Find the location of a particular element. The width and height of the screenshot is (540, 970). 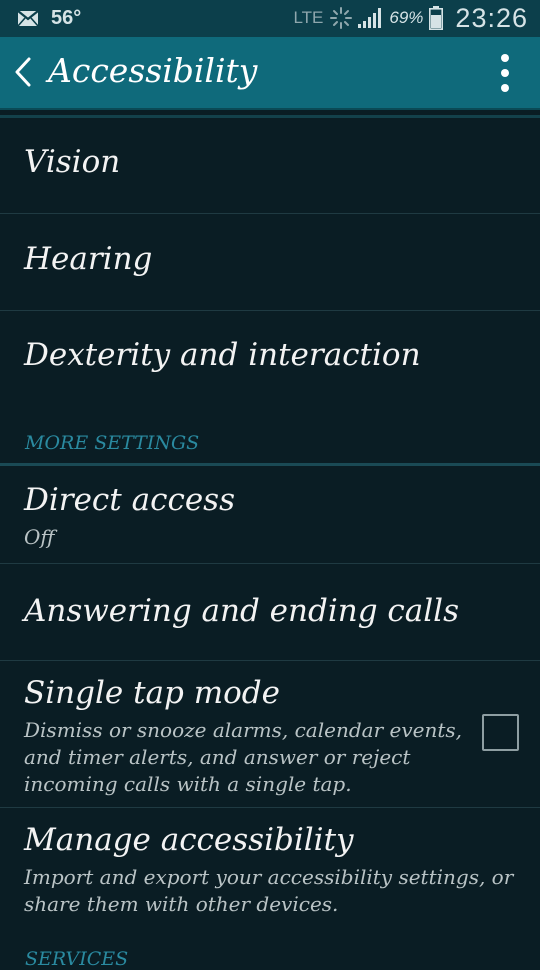

item-title: Hearing is located at coordinates (88, 259).